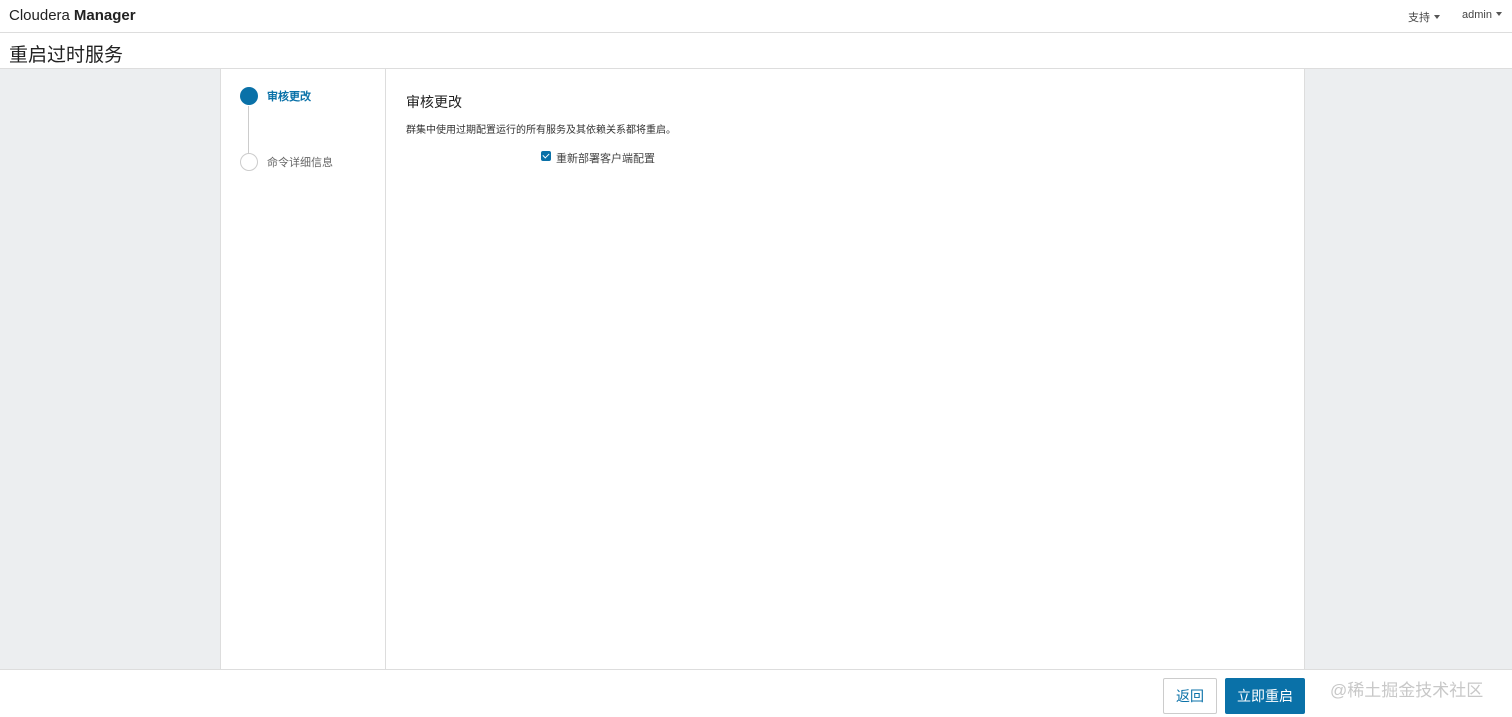 The image size is (1512, 717). I want to click on redeploy-client-config-label: 重新部署客户端配置, so click(605, 159).